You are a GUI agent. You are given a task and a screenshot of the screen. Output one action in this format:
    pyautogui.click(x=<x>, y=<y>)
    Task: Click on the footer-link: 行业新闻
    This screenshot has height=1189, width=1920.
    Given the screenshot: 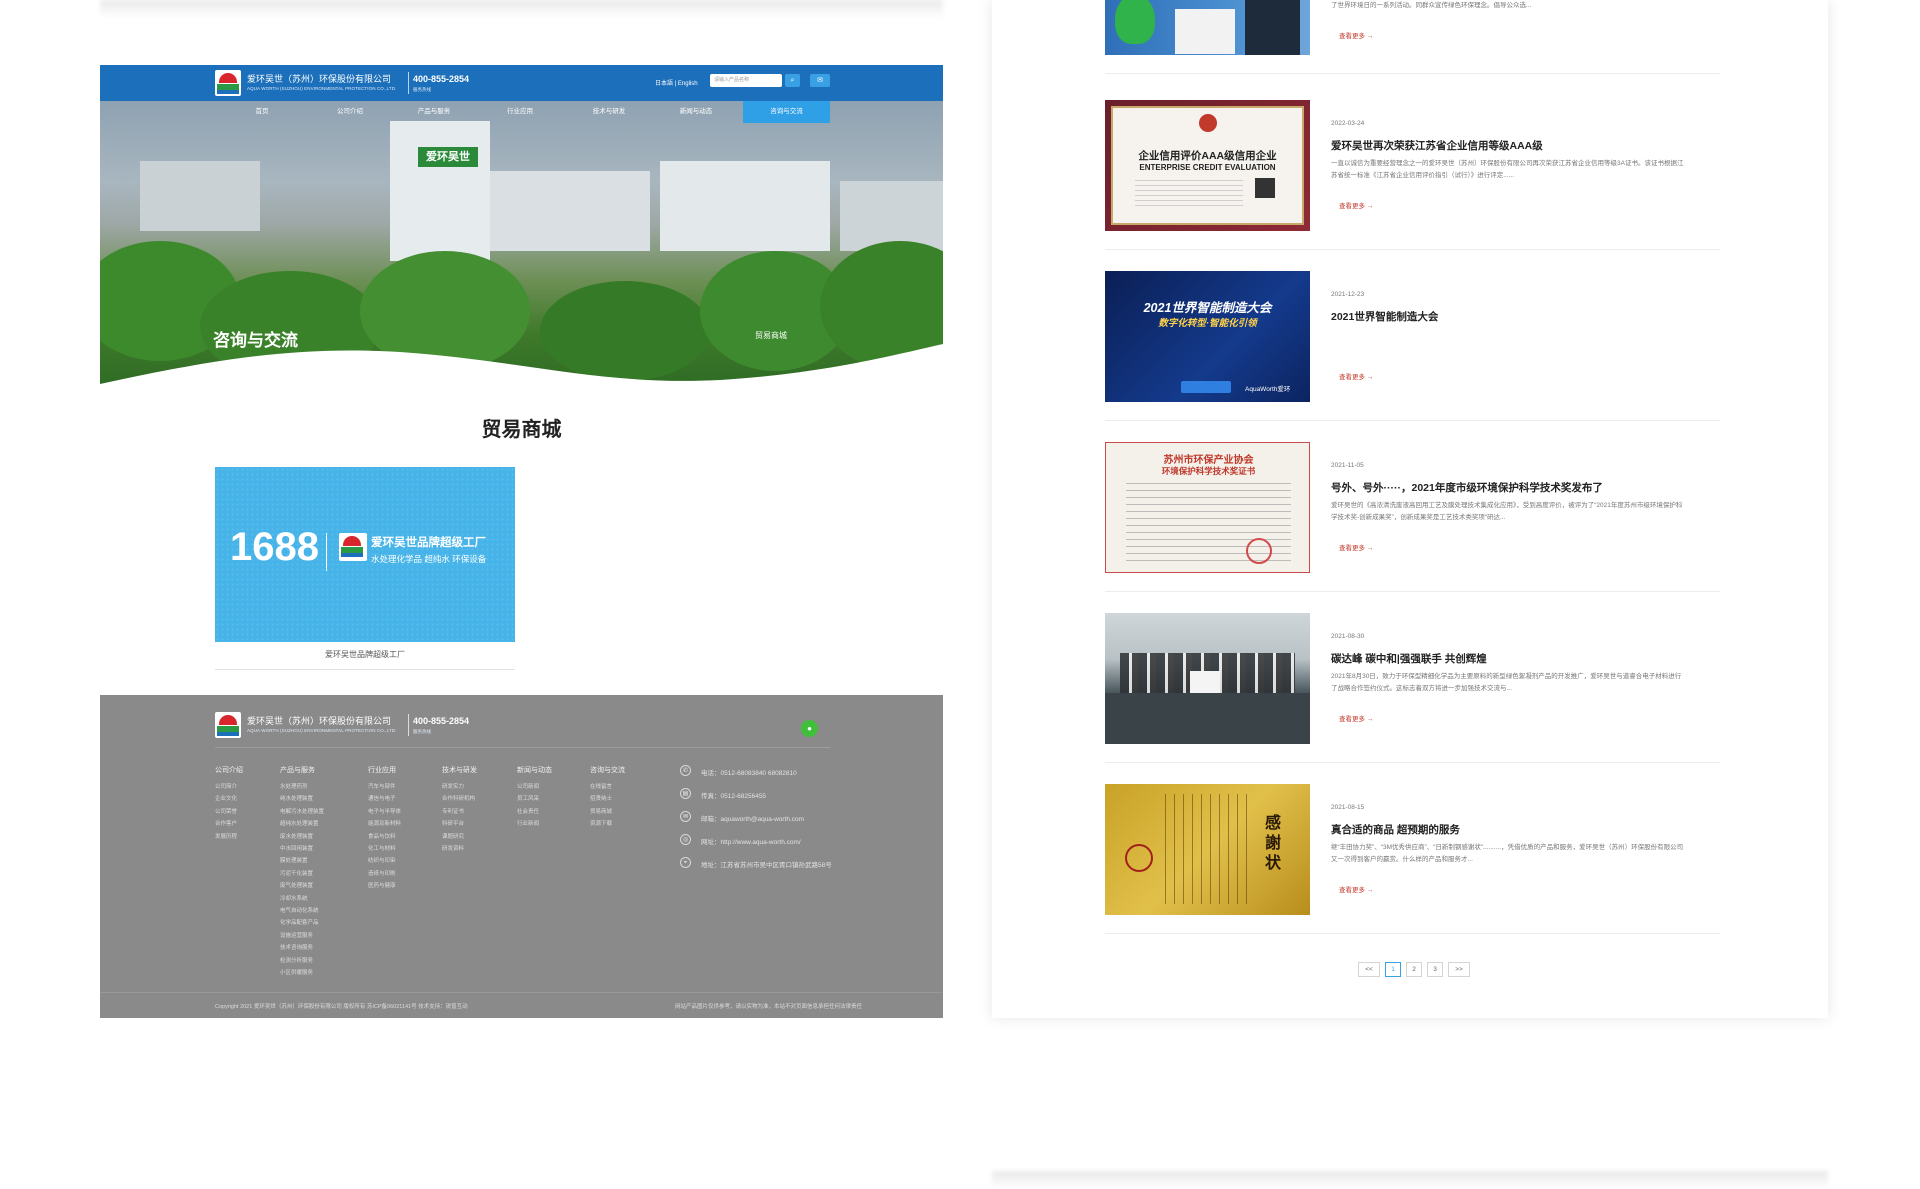 What is the action you would take?
    pyautogui.click(x=534, y=824)
    